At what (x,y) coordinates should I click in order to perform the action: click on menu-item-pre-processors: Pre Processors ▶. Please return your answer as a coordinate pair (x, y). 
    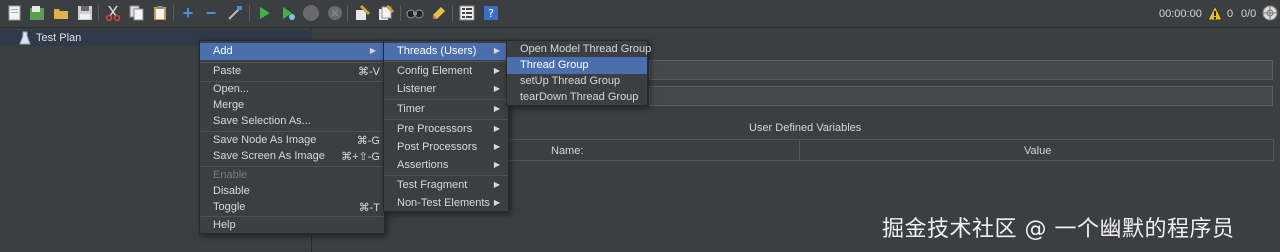
    Looking at the image, I should click on (446, 129).